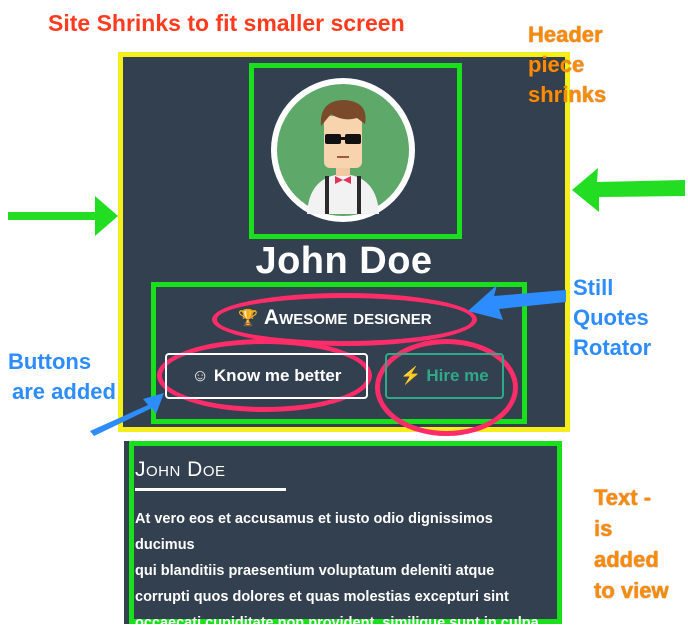  What do you see at coordinates (517, 302) in the screenshot?
I see `blue-arrow-quotes-icon` at bounding box center [517, 302].